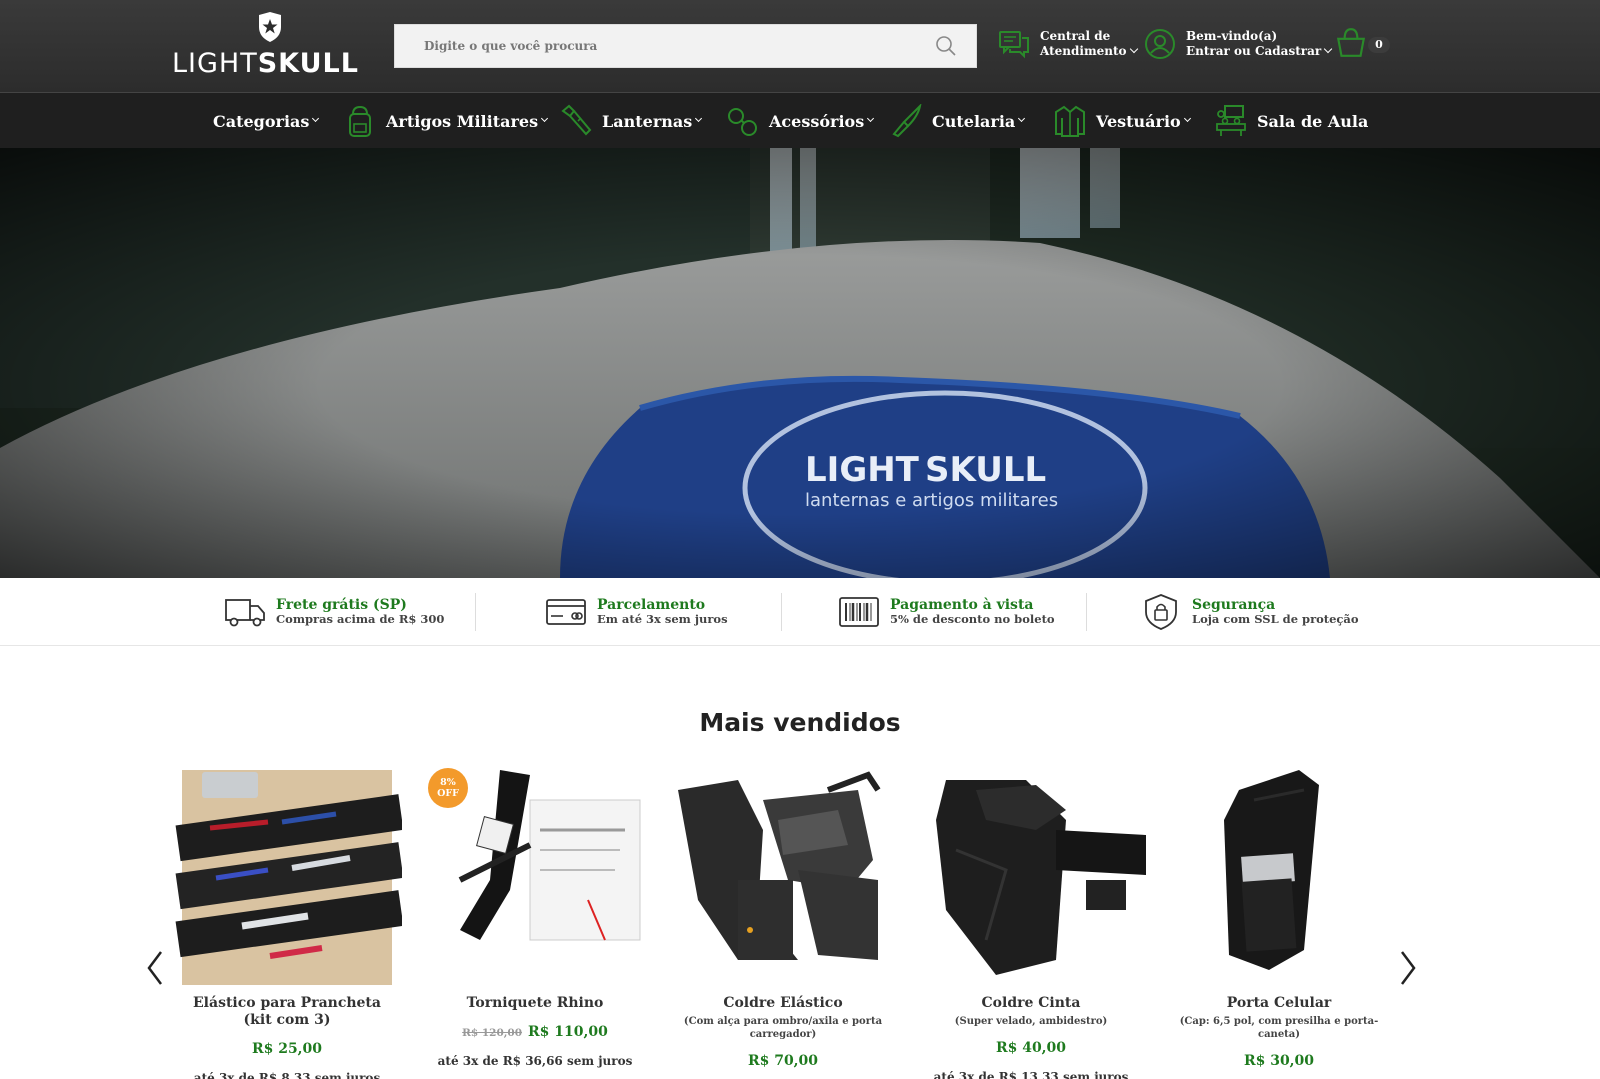 The image size is (1600, 1079). What do you see at coordinates (308, 63) in the screenshot?
I see `logo-bold: SKULL` at bounding box center [308, 63].